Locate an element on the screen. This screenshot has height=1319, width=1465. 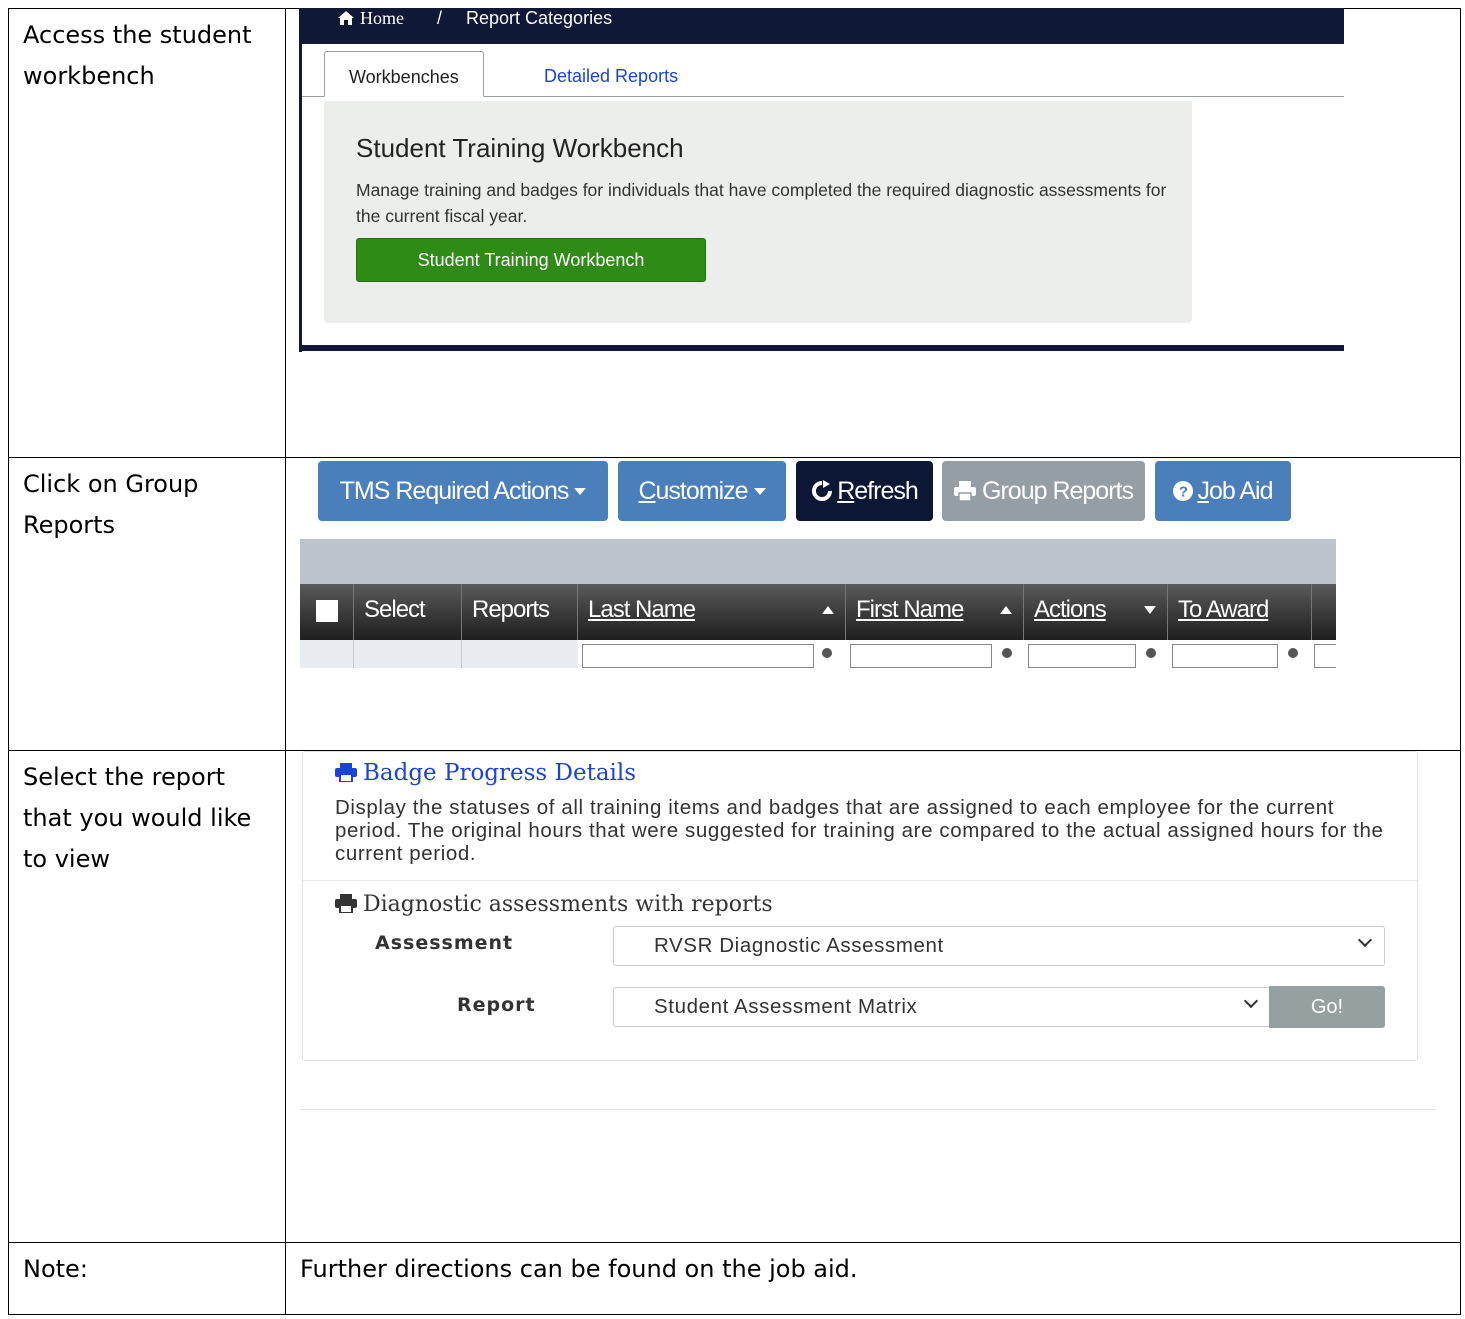
step-cell: Access the student workbench is located at coordinates (147, 233).